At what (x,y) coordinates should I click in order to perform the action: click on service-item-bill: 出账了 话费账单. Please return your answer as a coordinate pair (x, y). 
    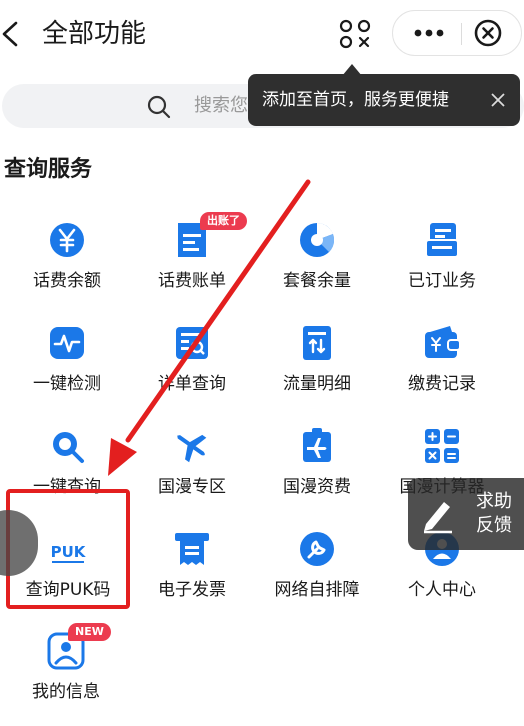
    Looking at the image, I should click on (192, 258).